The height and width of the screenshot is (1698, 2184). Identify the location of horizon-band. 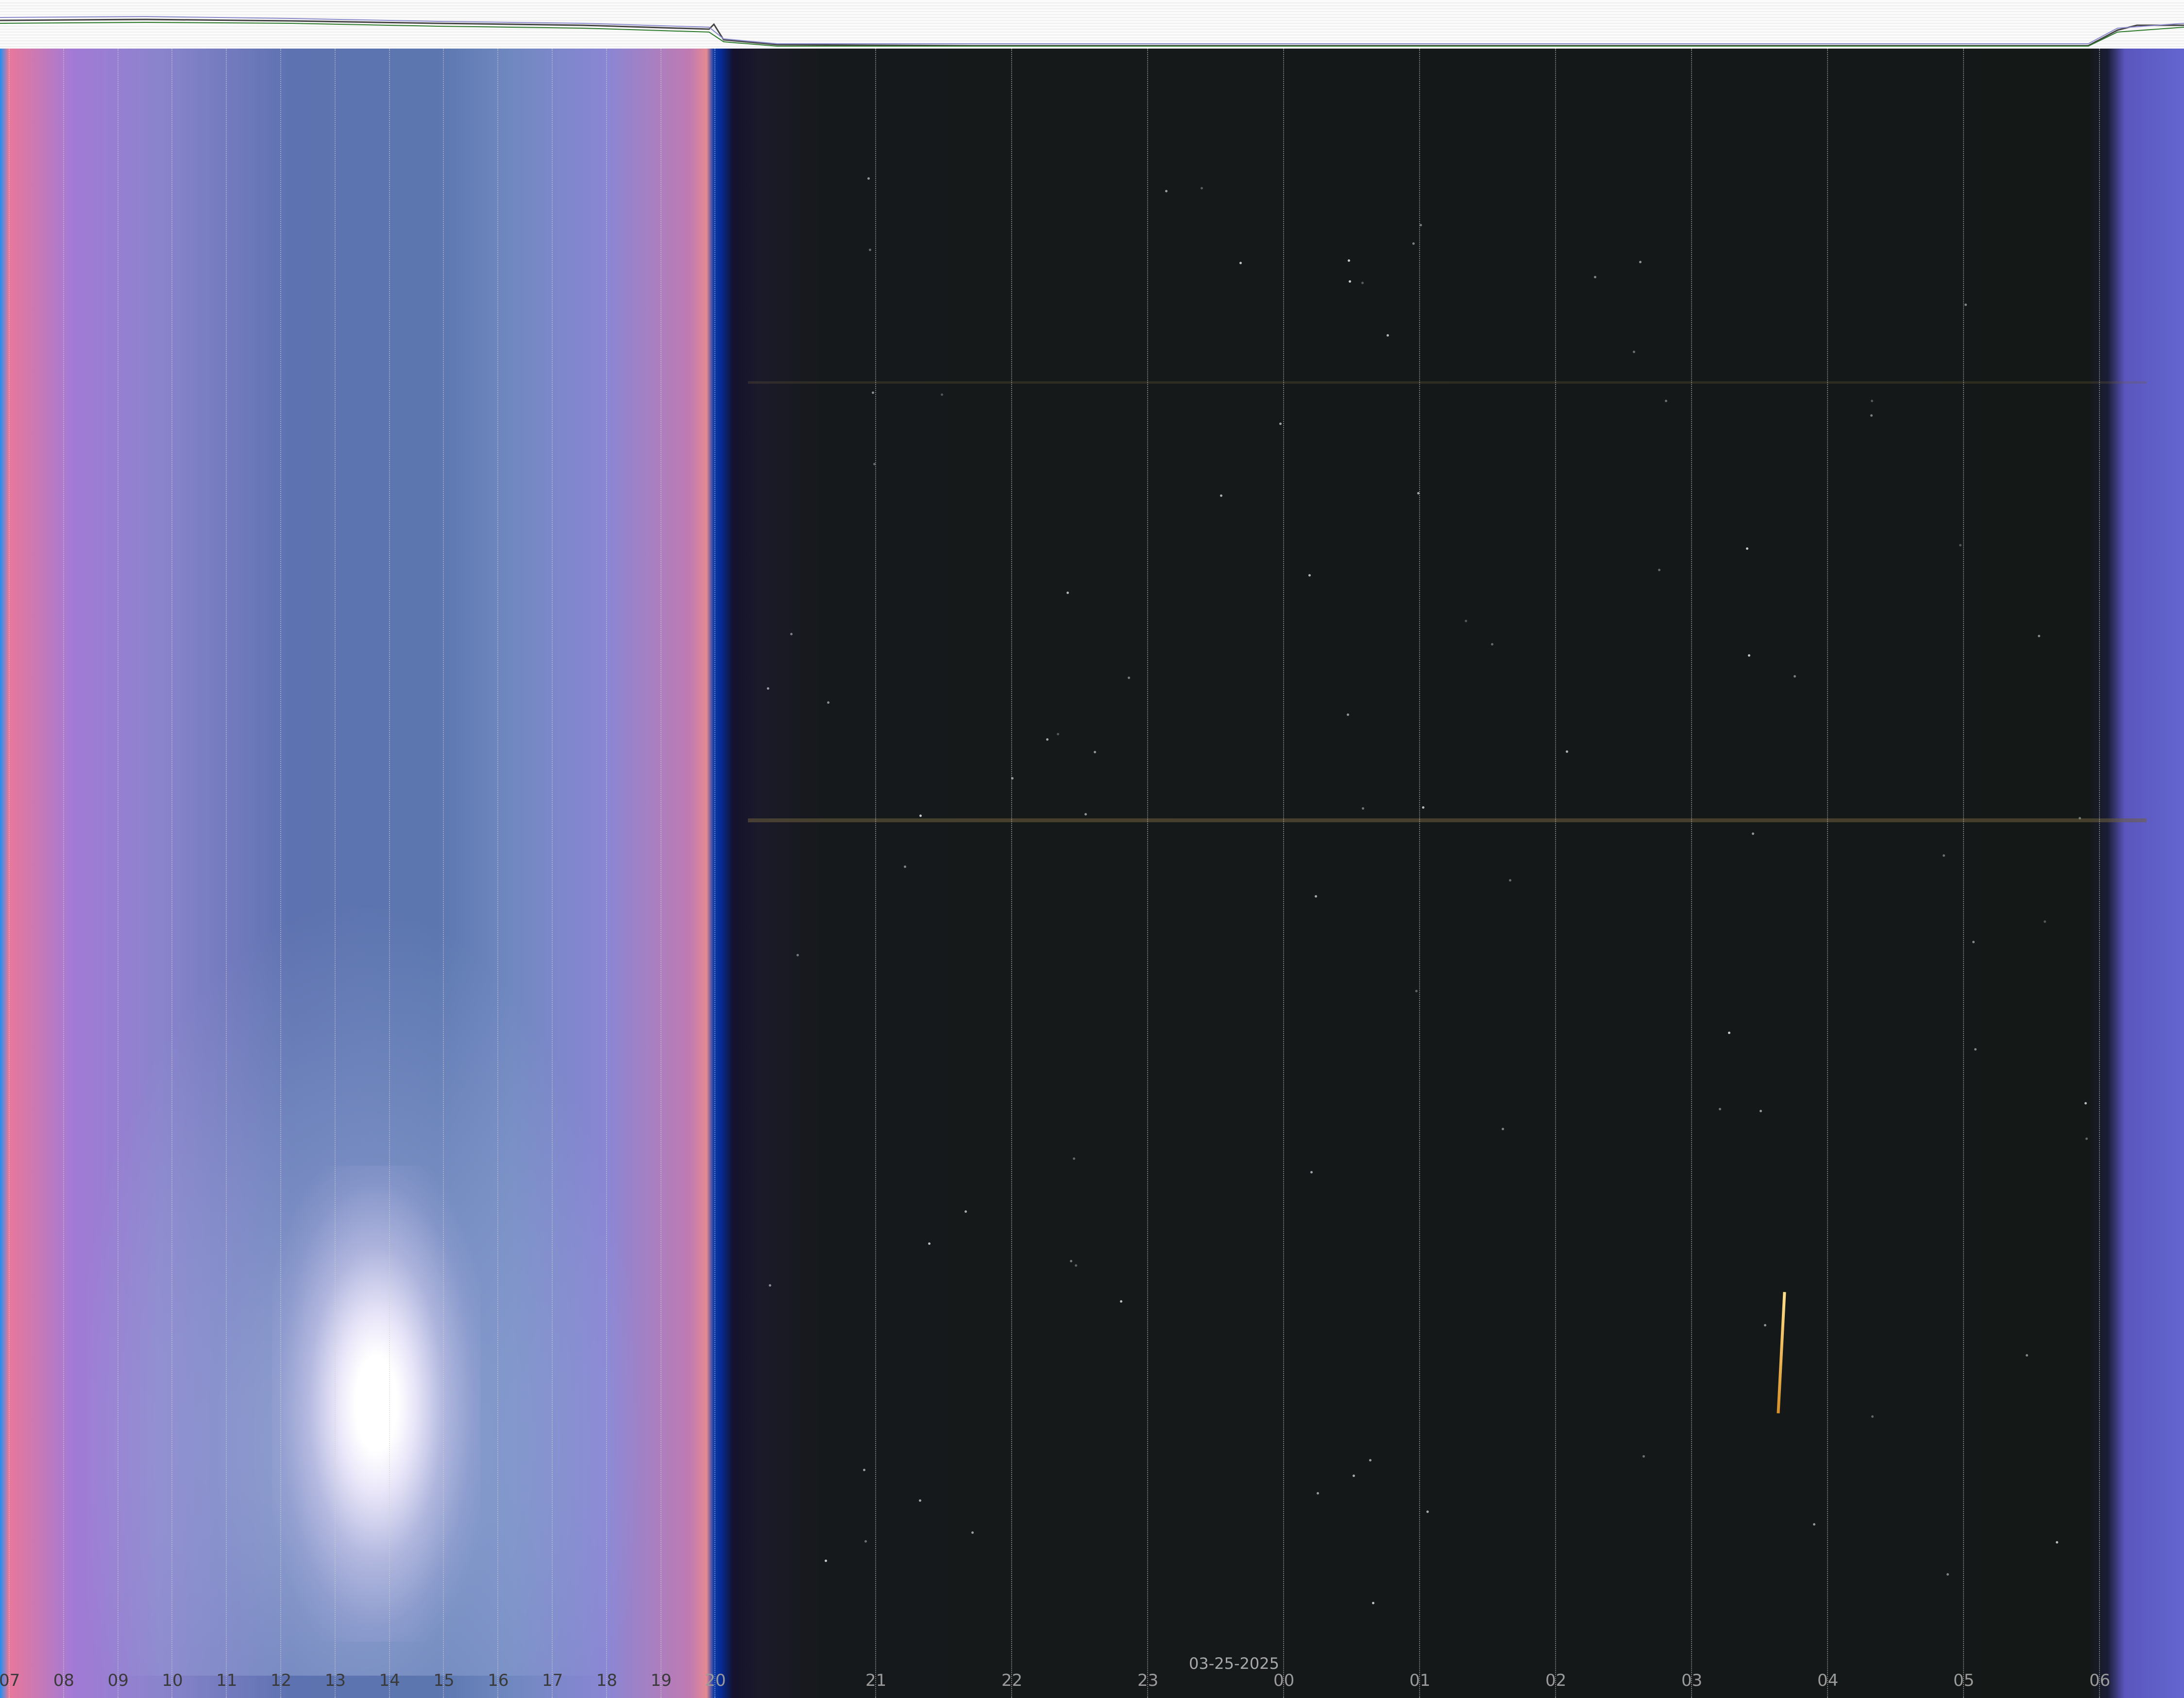
(1447, 820).